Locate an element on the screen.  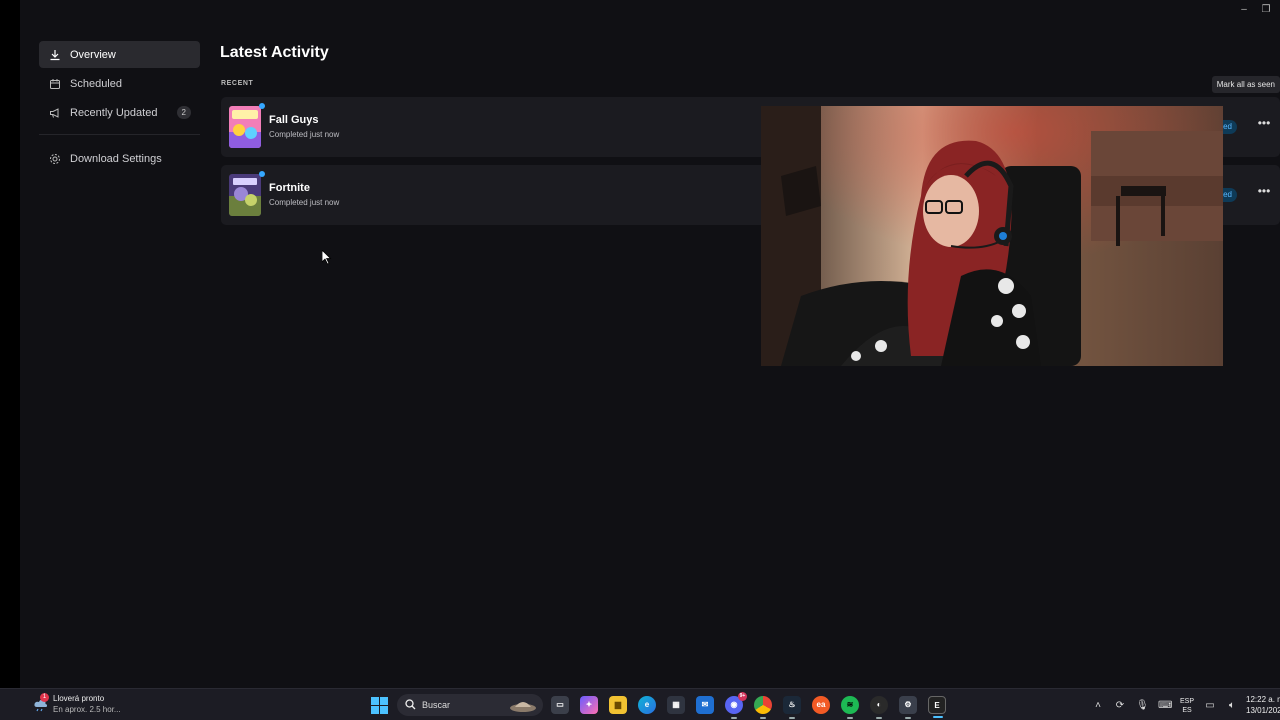
chrome-icon is located at coordinates (763, 707).